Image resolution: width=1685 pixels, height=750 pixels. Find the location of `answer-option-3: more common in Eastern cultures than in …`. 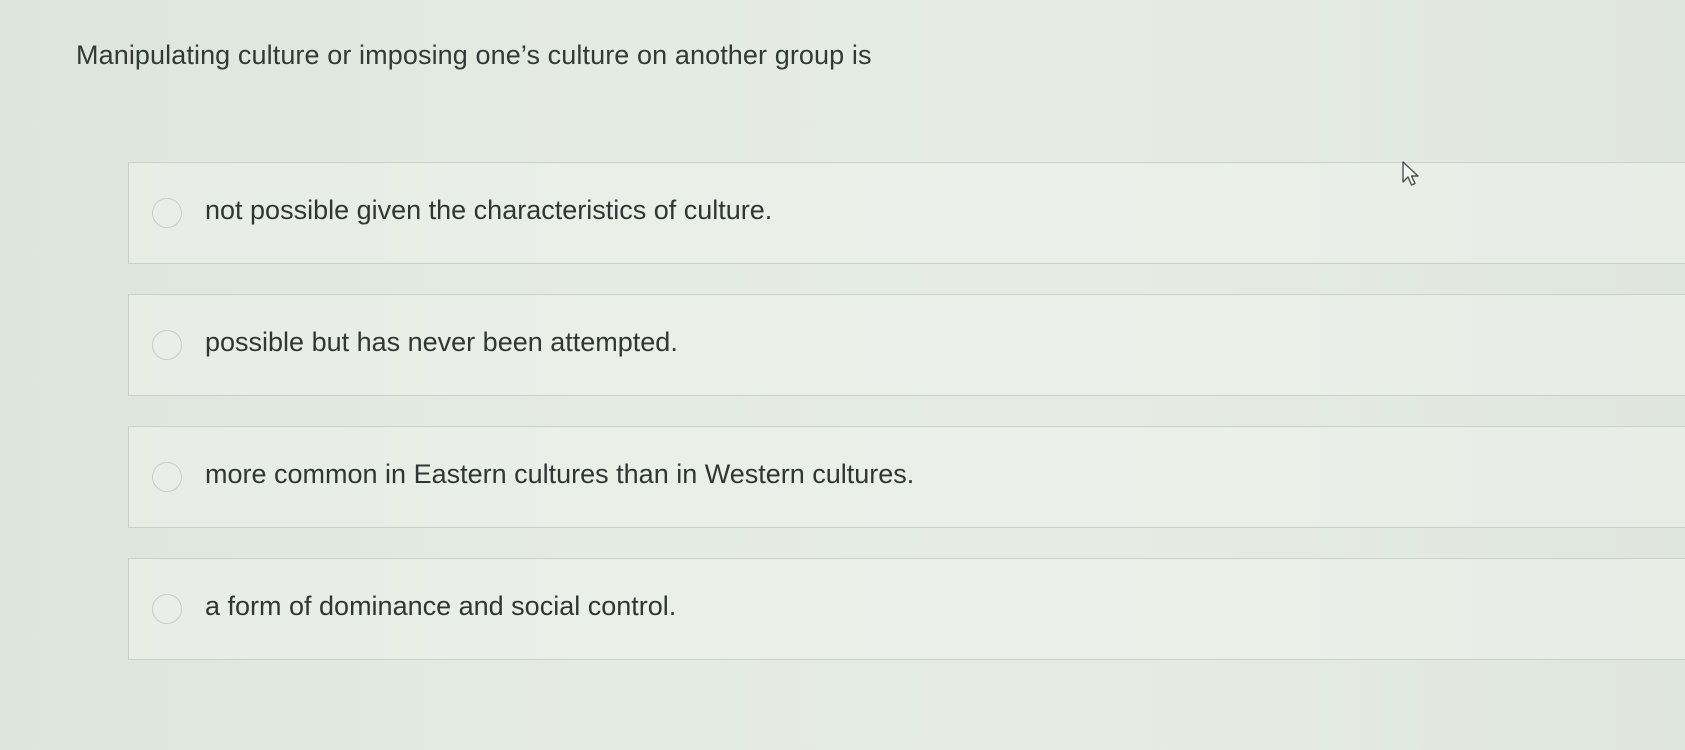

answer-option-3: more common in Eastern cultures than in … is located at coordinates (906, 477).